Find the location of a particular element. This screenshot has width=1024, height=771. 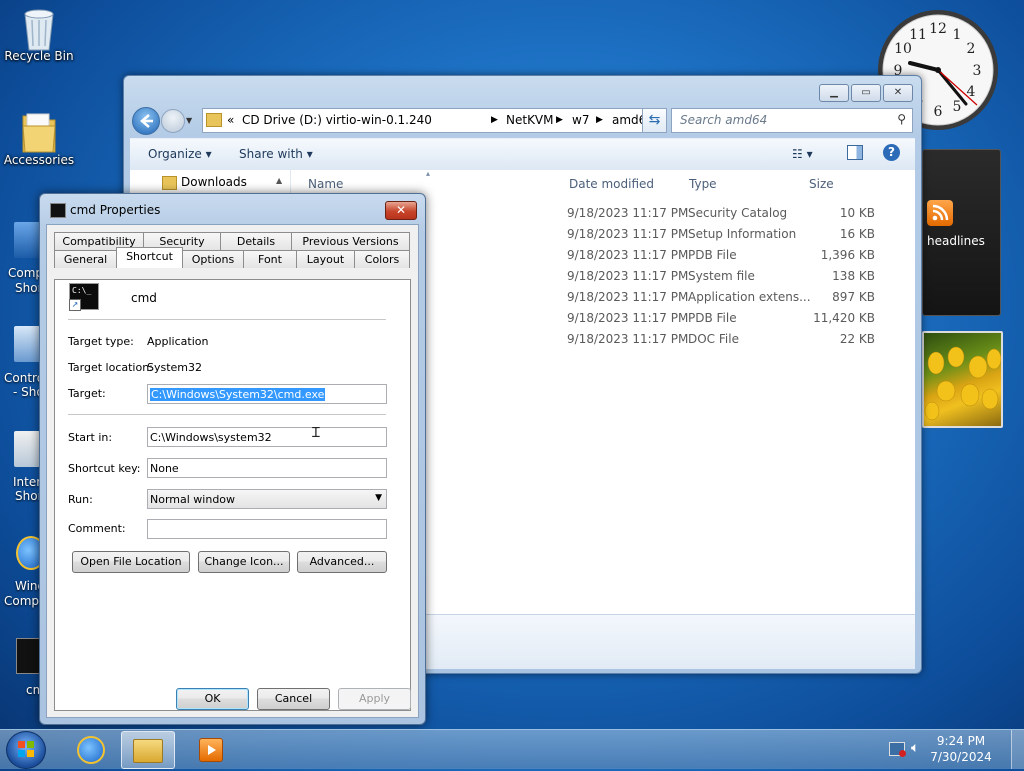

maximize-button: ▭ is located at coordinates (866, 93).